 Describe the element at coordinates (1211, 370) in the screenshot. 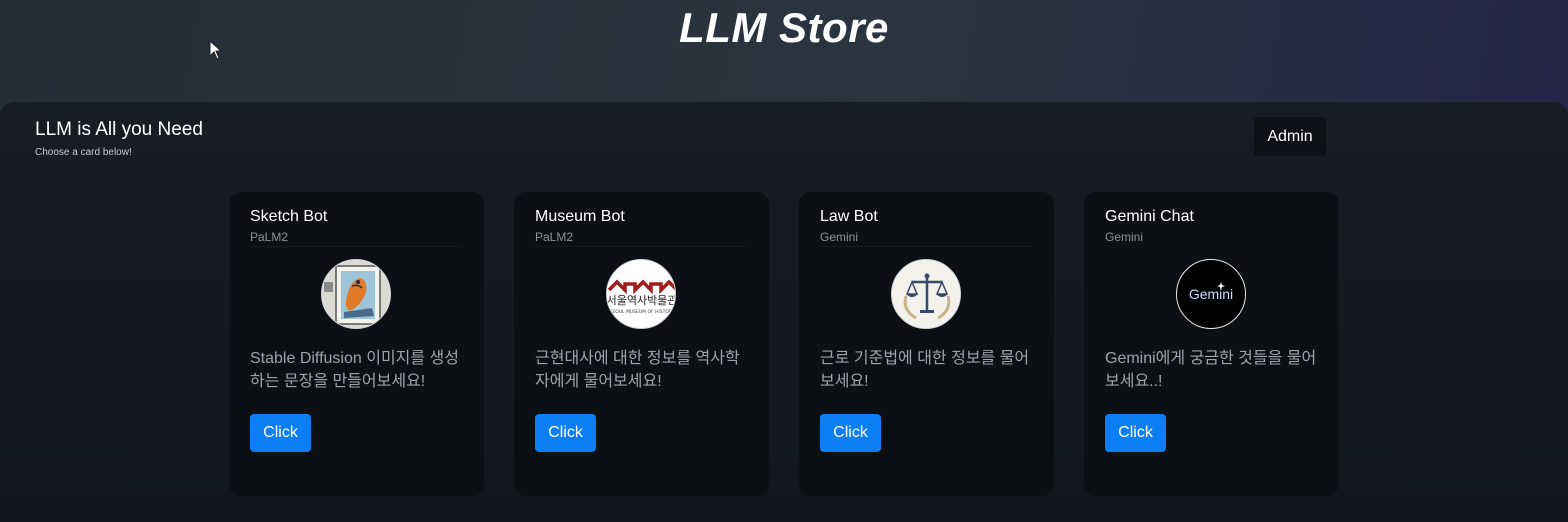

I see `card-description: Gemini에게 궁금한 것들을 물어보세요..!` at that location.